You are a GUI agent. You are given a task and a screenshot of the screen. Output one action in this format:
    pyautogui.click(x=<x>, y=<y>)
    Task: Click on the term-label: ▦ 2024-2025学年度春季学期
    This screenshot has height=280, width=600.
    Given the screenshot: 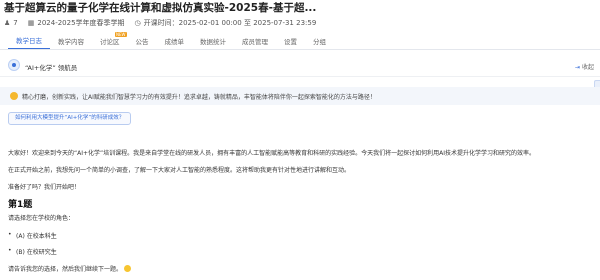 What is the action you would take?
    pyautogui.click(x=76, y=23)
    